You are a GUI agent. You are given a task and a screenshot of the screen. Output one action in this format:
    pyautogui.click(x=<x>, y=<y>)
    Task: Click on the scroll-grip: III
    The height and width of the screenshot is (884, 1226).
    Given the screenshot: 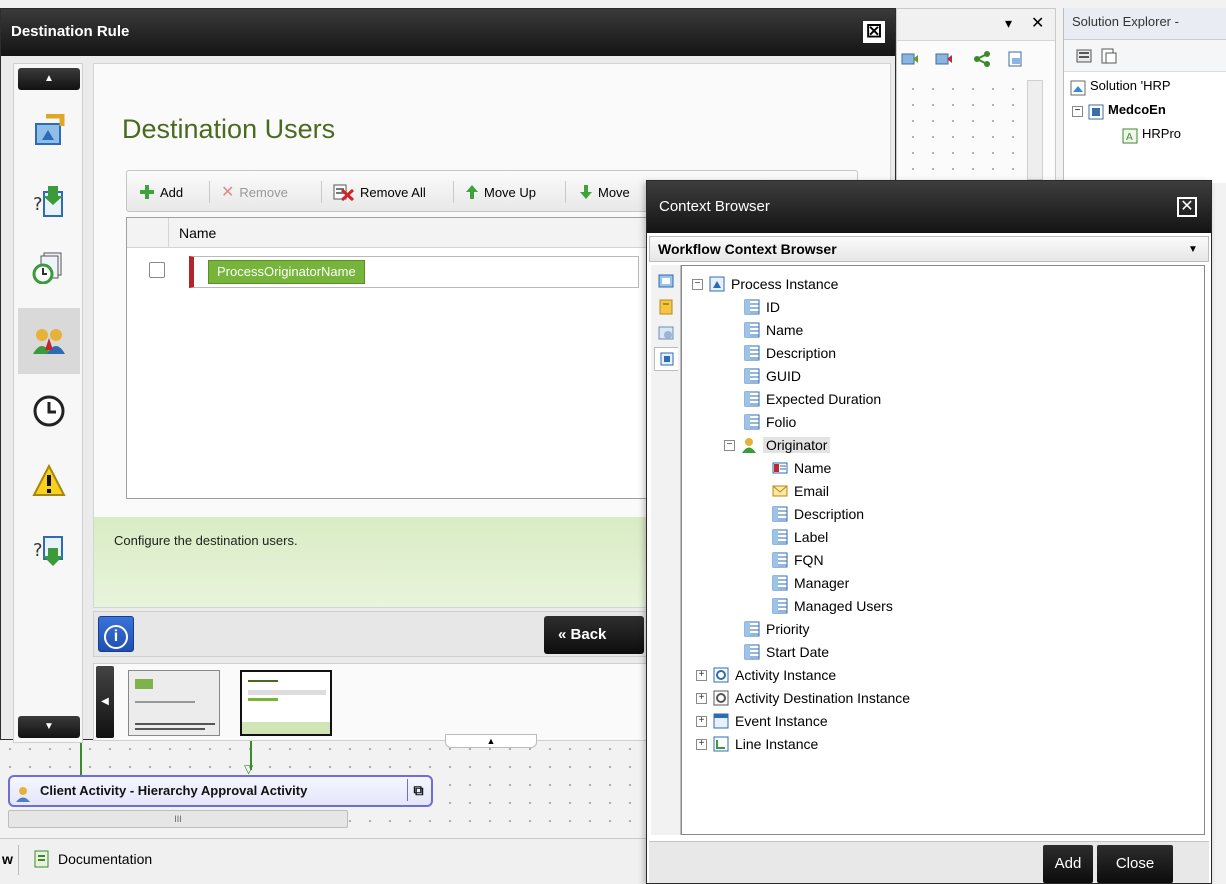 What is the action you would take?
    pyautogui.click(x=178, y=819)
    